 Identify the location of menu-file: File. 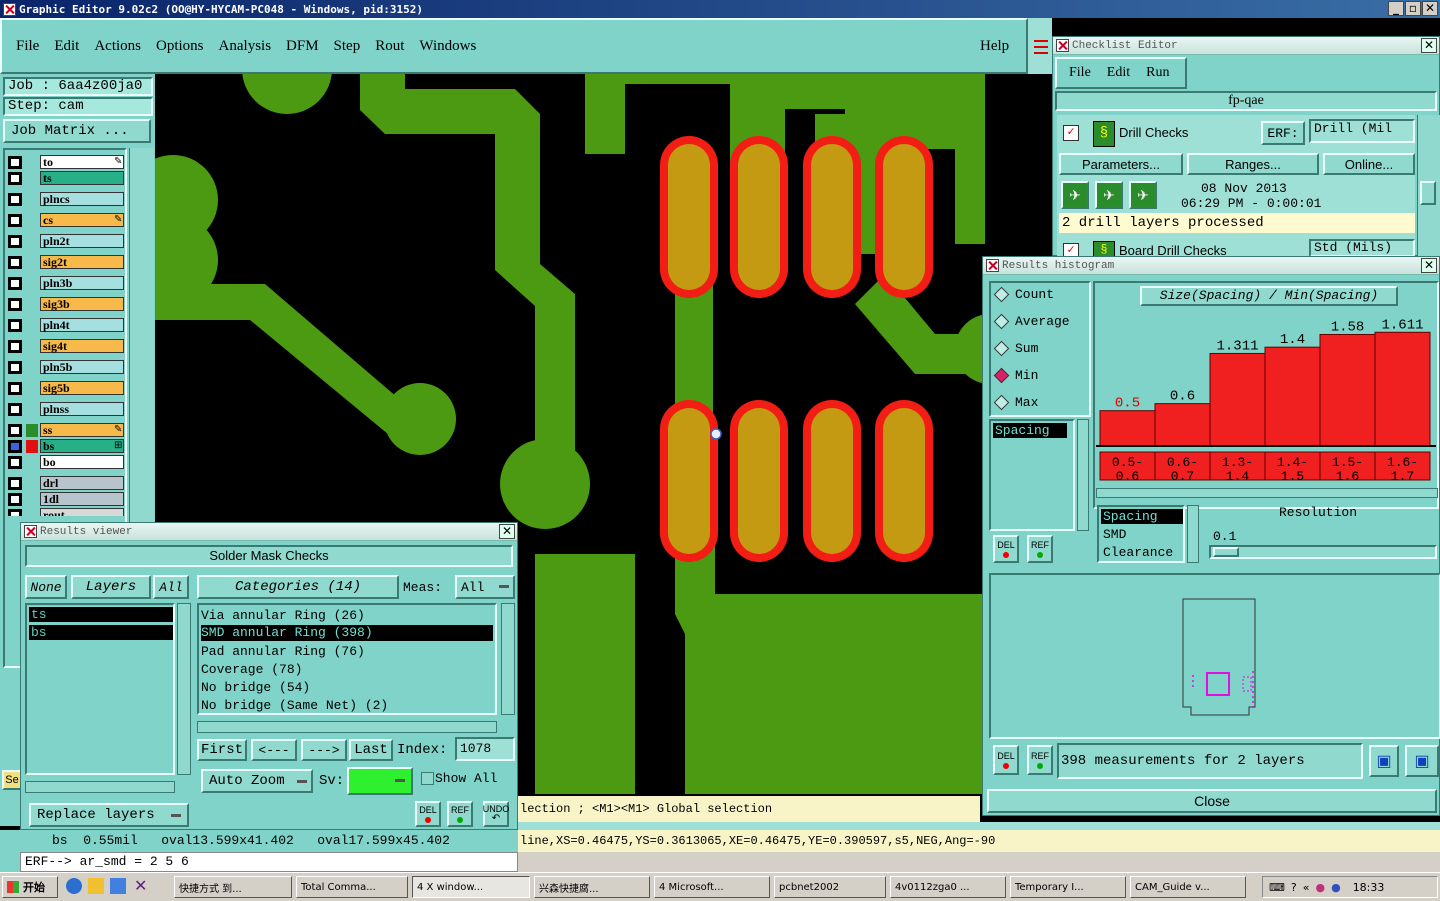
(27, 46).